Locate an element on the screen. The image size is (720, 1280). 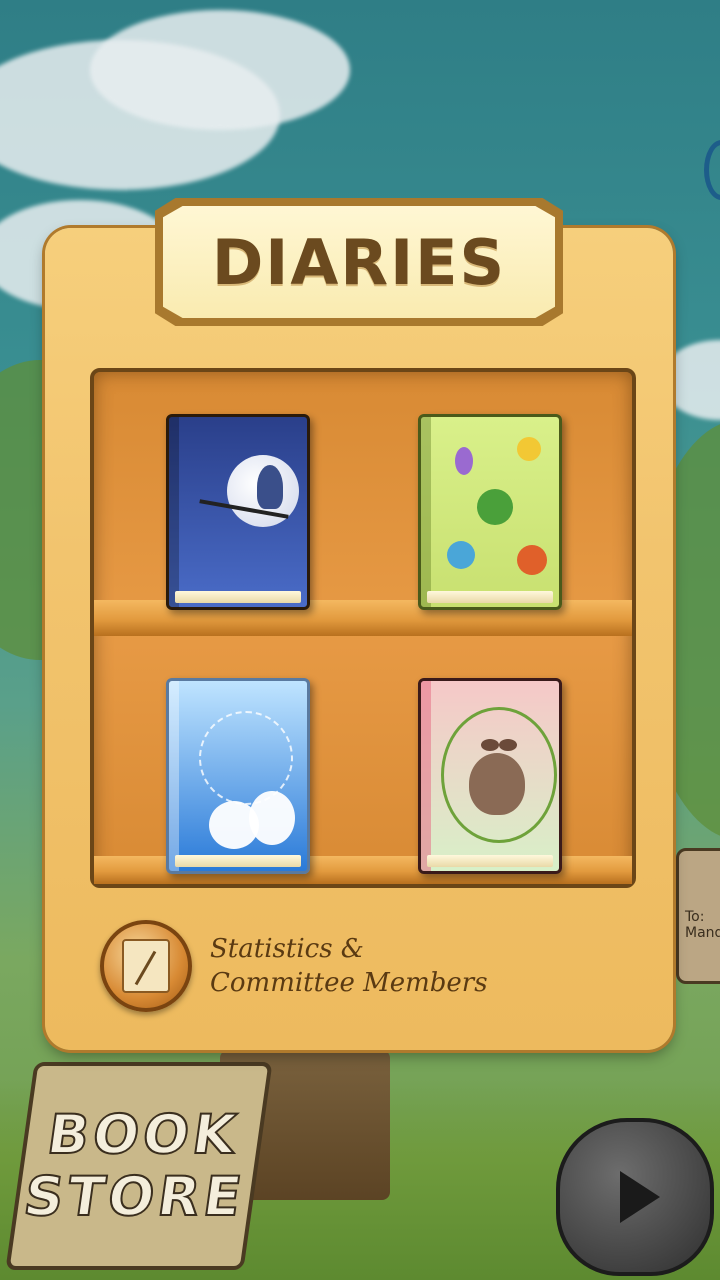
cat-silhouette-icon is located at coordinates (270, 487).